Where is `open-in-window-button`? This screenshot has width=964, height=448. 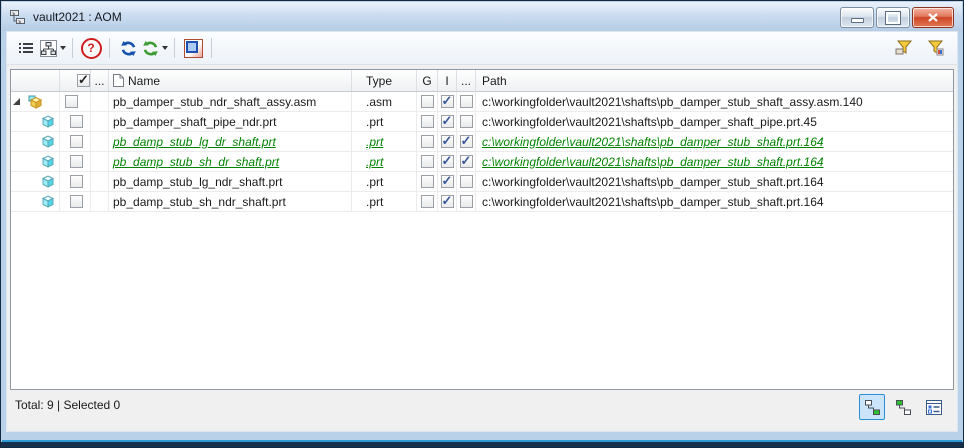
open-in-window-button is located at coordinates (193, 48).